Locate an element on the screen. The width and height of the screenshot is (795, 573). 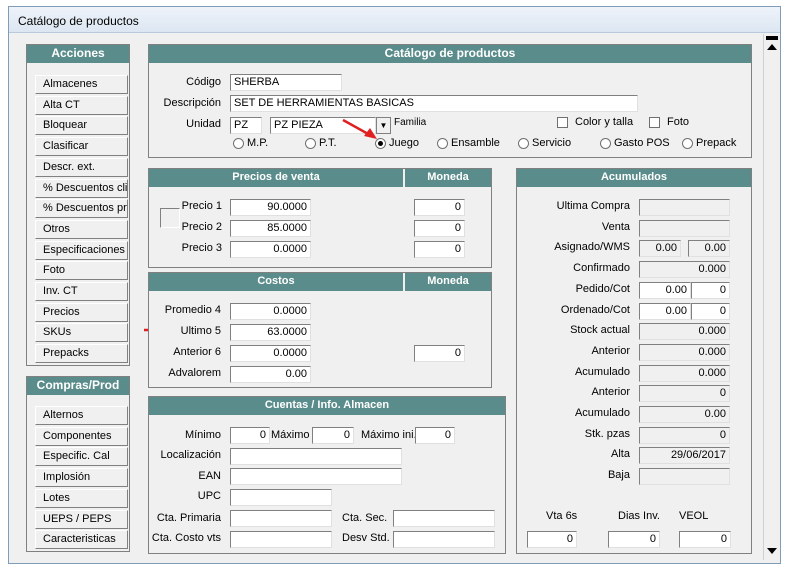
cta-costo-input is located at coordinates (281, 539).